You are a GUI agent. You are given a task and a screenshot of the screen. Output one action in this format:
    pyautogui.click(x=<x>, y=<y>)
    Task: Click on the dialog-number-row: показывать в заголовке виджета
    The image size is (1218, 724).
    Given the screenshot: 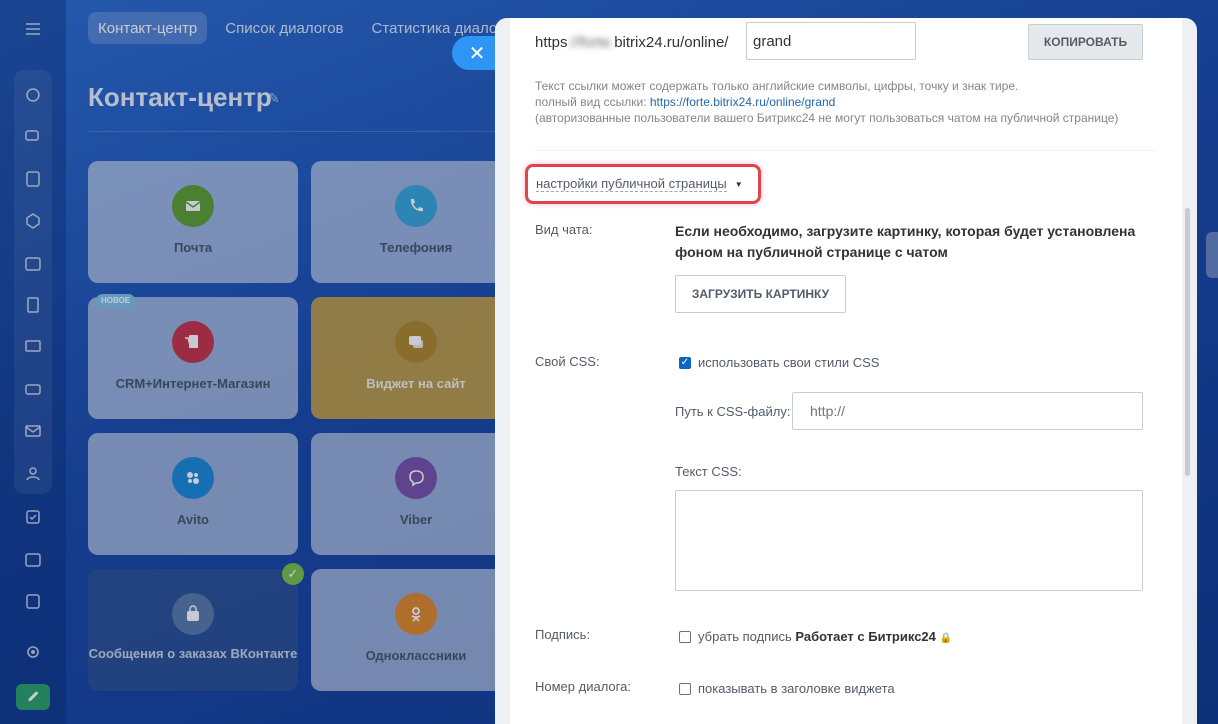 What is the action you would take?
    pyautogui.click(x=787, y=688)
    